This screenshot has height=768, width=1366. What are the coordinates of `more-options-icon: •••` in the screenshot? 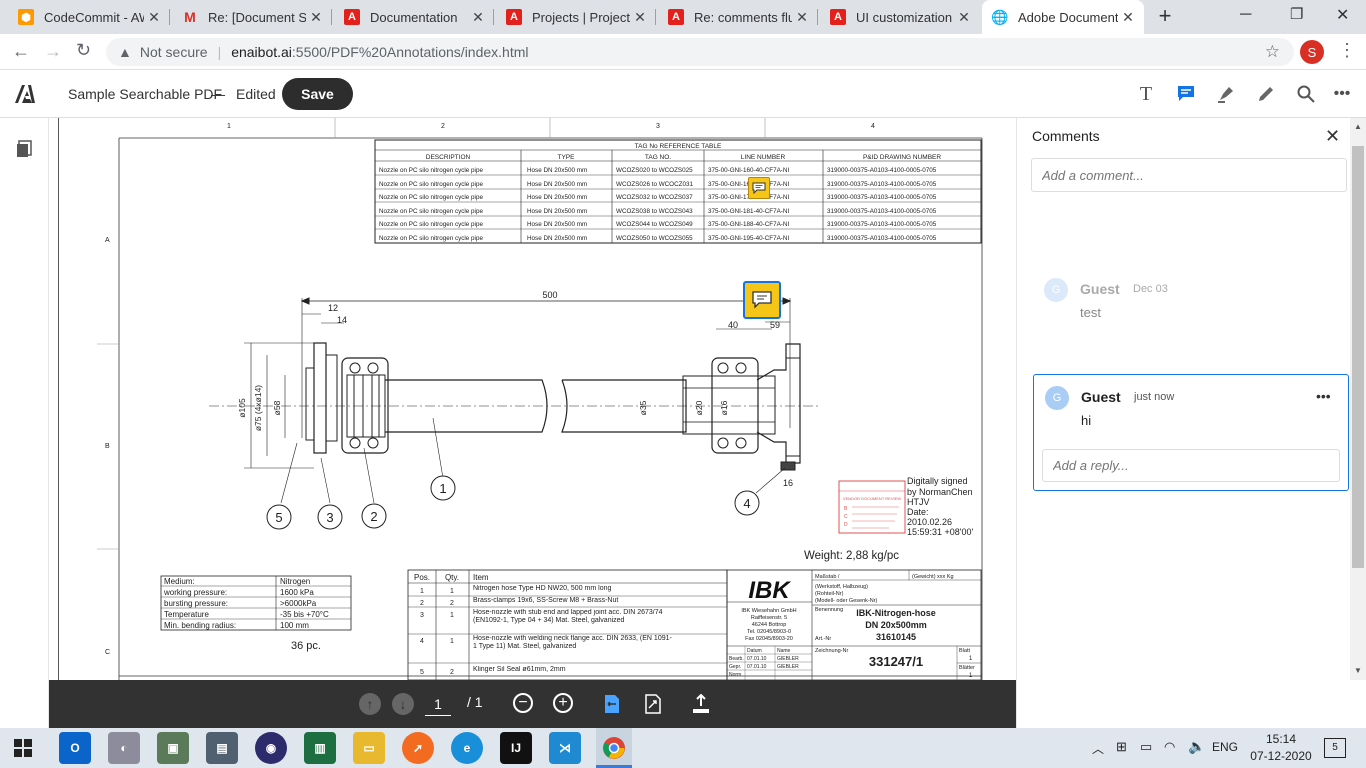 It's located at (1342, 94).